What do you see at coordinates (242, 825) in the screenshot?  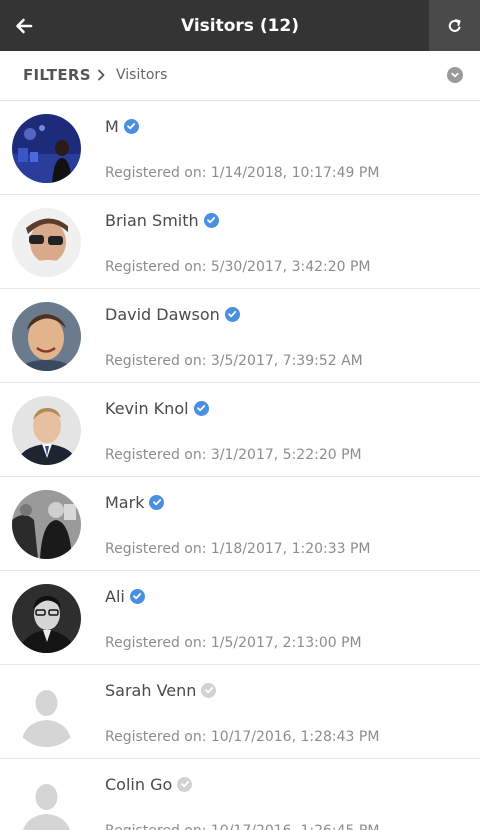 I see `registration-date: Registered on: 10/17/2016, 1:26:45 PM` at bounding box center [242, 825].